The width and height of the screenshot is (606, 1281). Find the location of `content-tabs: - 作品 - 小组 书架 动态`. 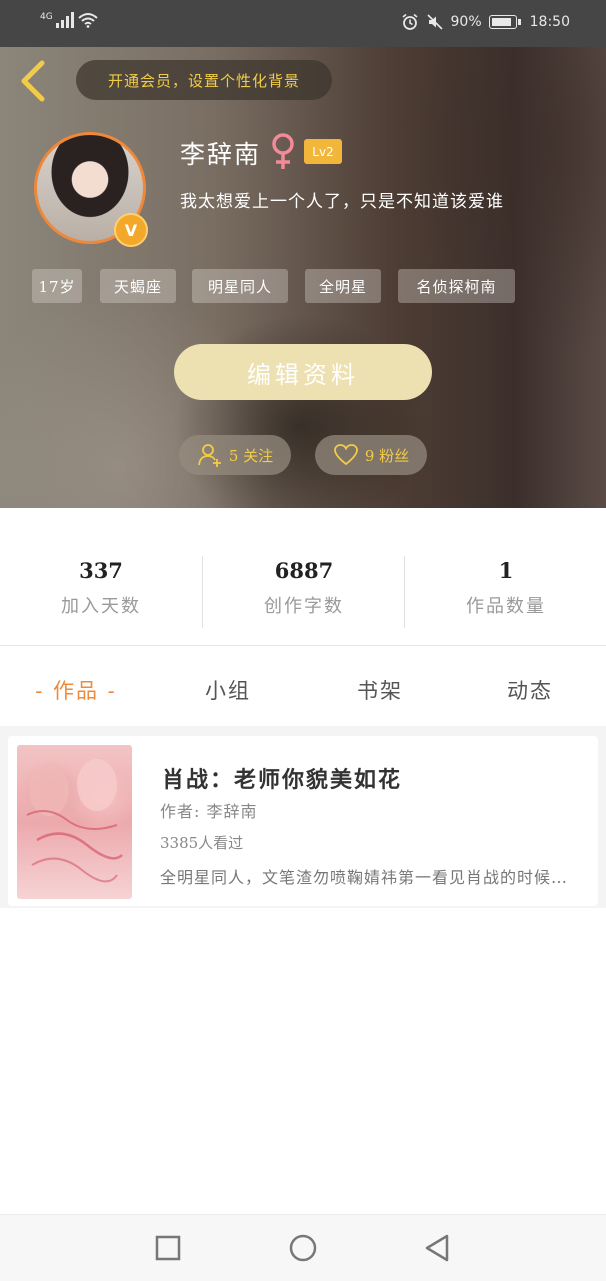

content-tabs: - 作品 - 小组 书架 动态 is located at coordinates (303, 690).